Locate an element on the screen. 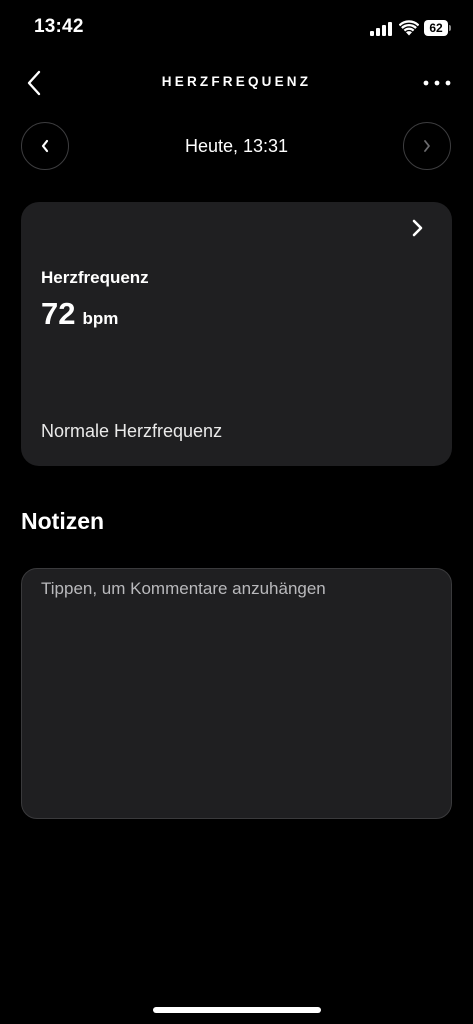  page-title: HERZFREQUENZ is located at coordinates (236, 81).